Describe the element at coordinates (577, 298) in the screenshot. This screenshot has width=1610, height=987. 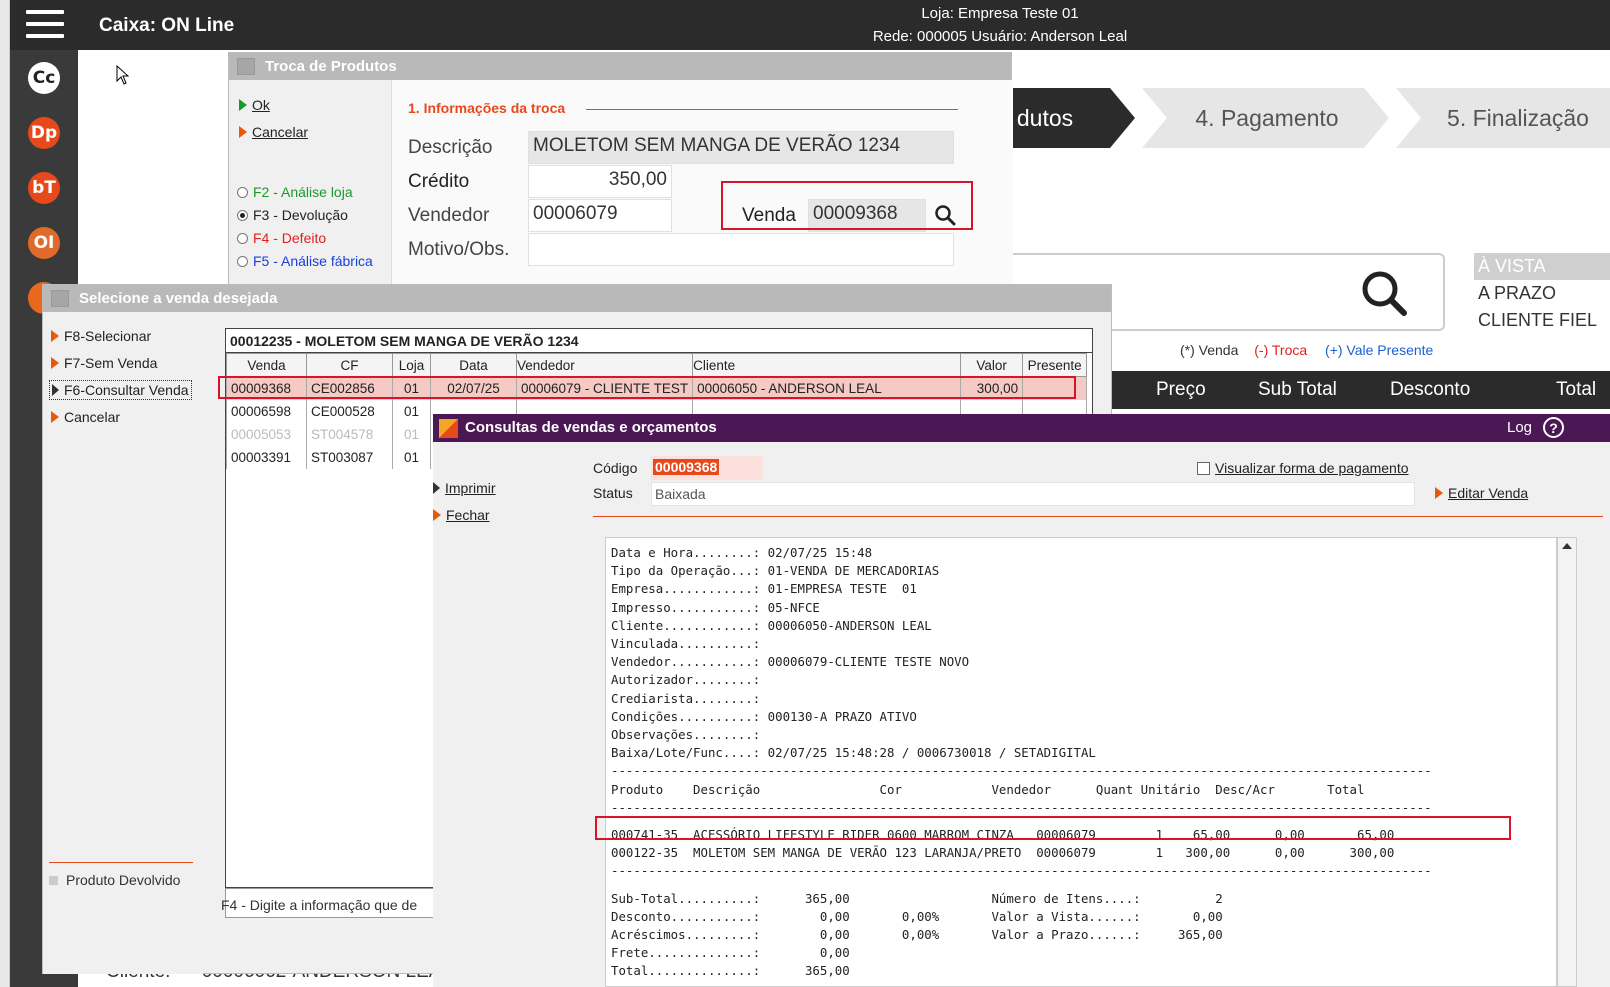
I see `selecione-title-bar: Selecione a venda desejada` at that location.